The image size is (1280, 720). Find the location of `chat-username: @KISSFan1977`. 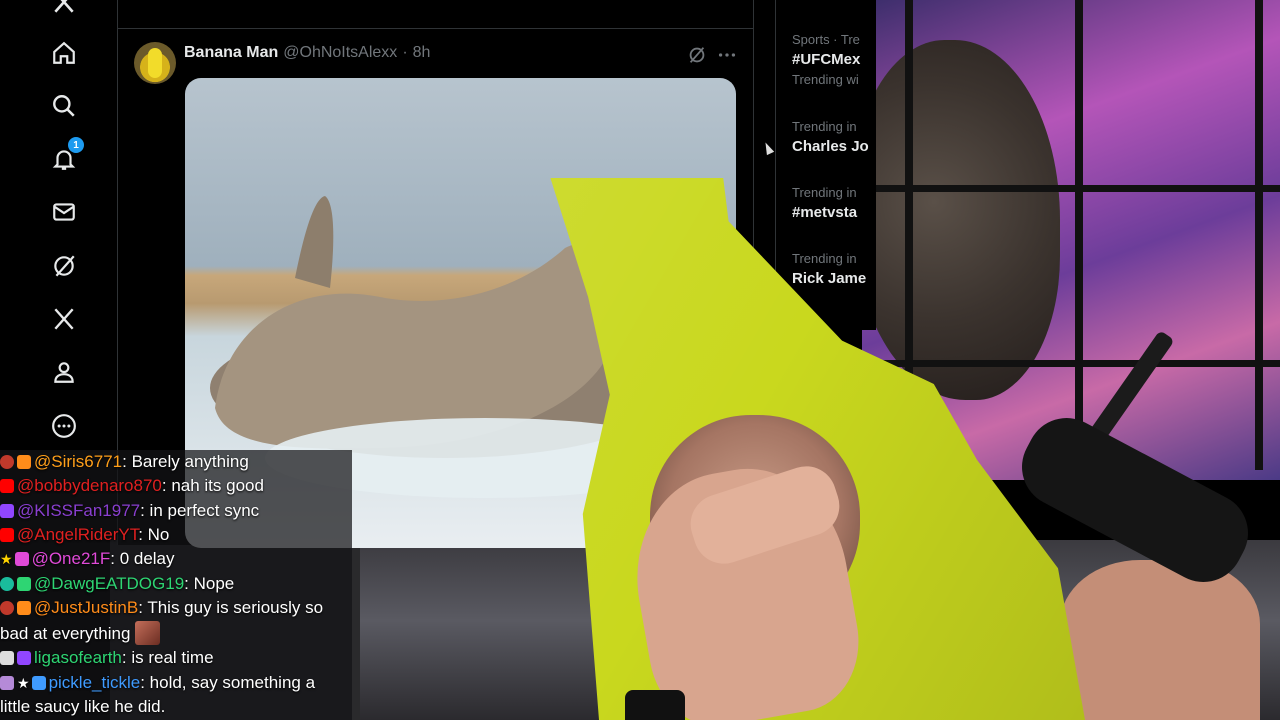

chat-username: @KISSFan1977 is located at coordinates (79, 510).